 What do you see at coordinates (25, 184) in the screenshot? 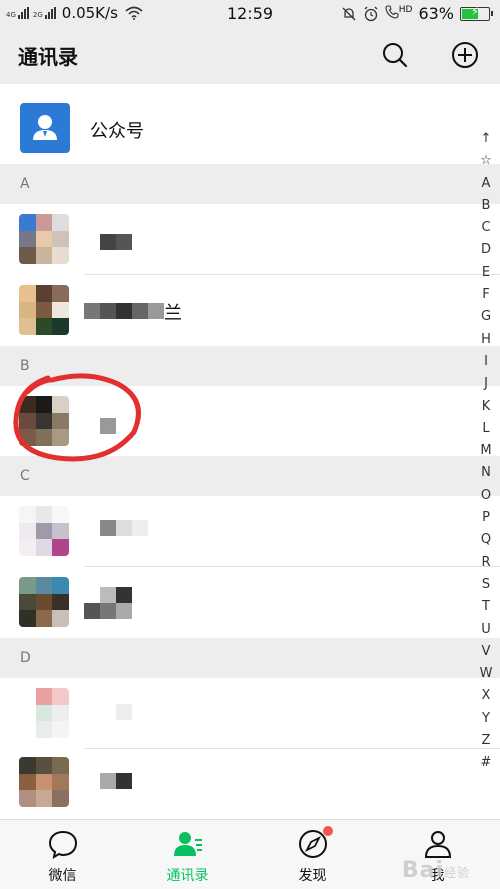
I see `section-letter: A` at bounding box center [25, 184].